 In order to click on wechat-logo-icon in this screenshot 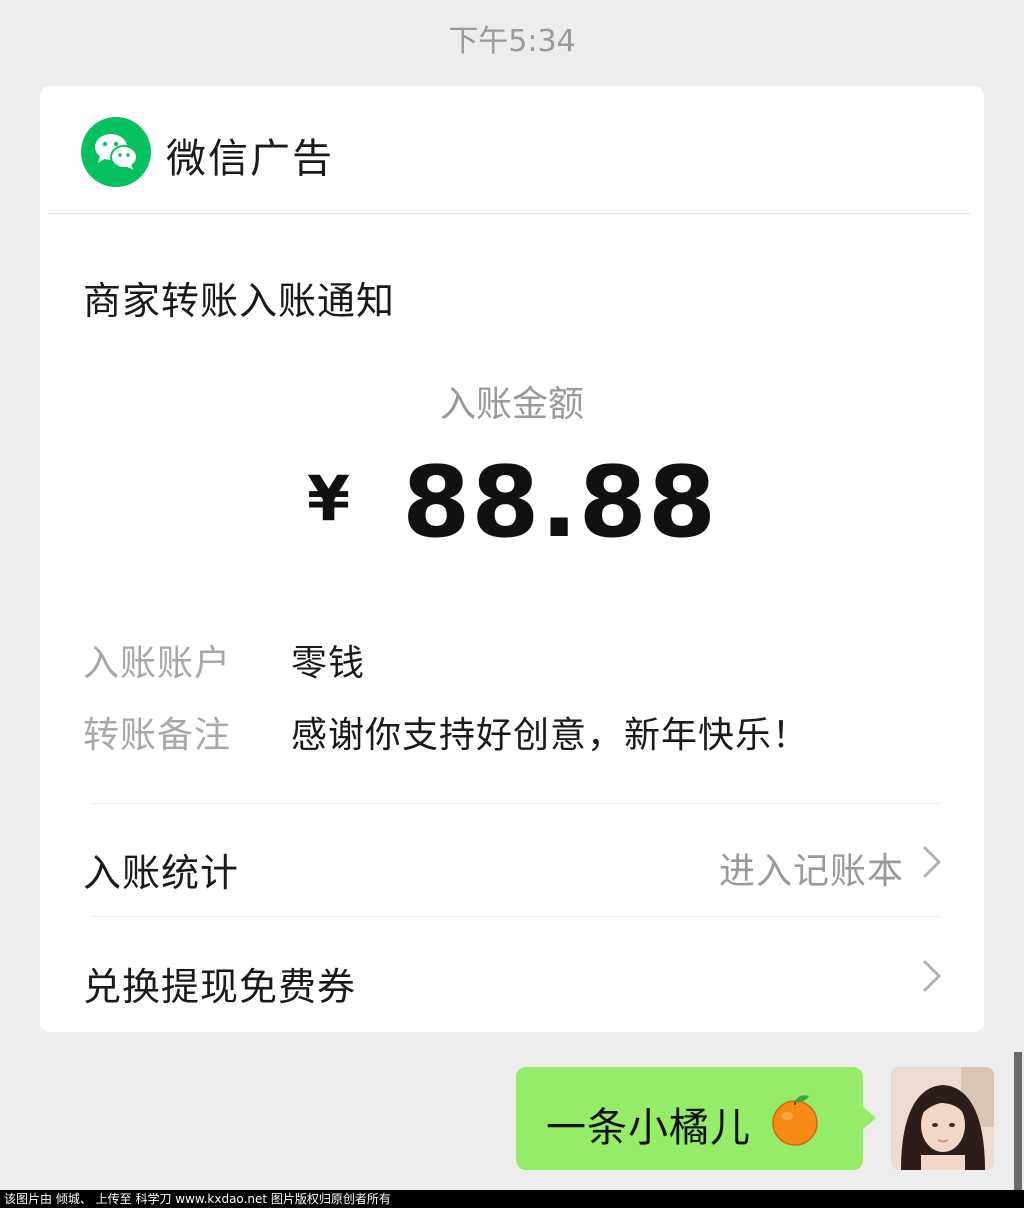, I will do `click(116, 152)`.